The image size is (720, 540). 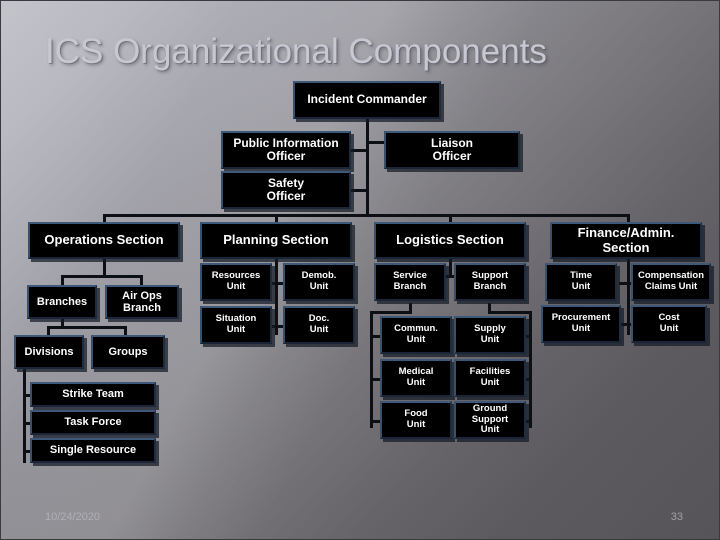 I want to click on node-food-unit: Food Unit, so click(x=416, y=420).